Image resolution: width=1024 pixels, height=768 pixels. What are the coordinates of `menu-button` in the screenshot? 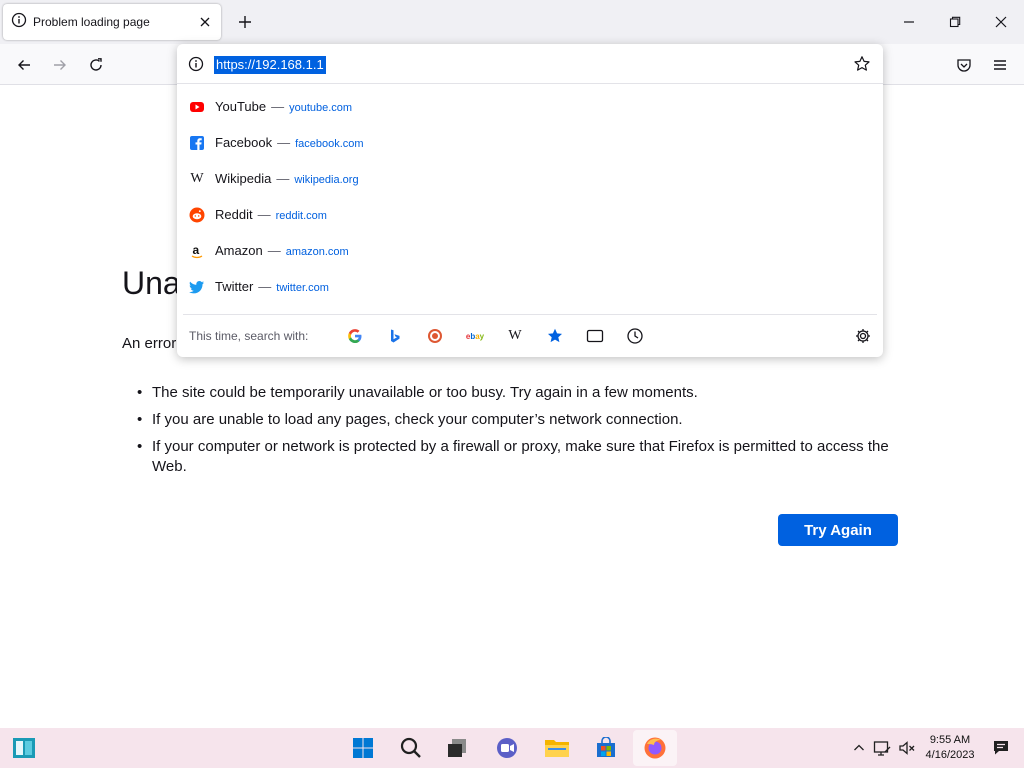 It's located at (1000, 65).